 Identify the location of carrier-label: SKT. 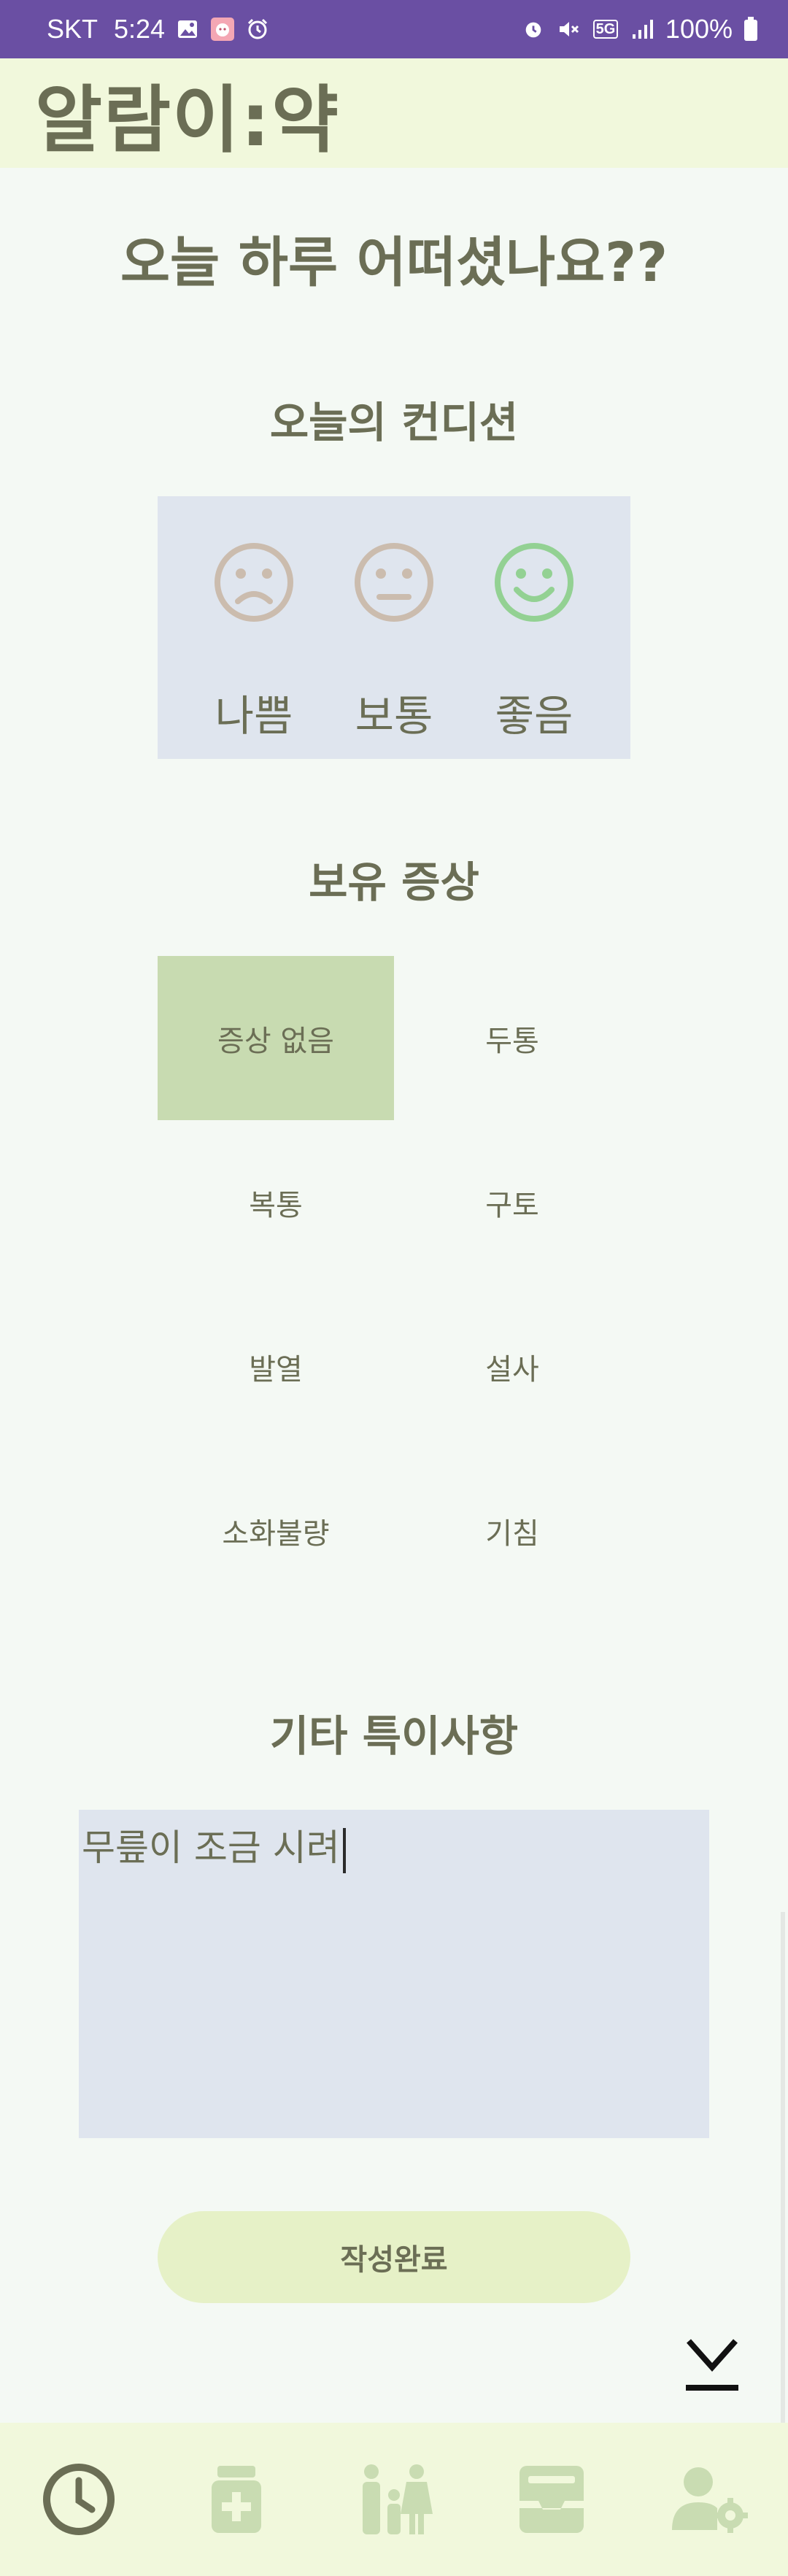
(72, 29).